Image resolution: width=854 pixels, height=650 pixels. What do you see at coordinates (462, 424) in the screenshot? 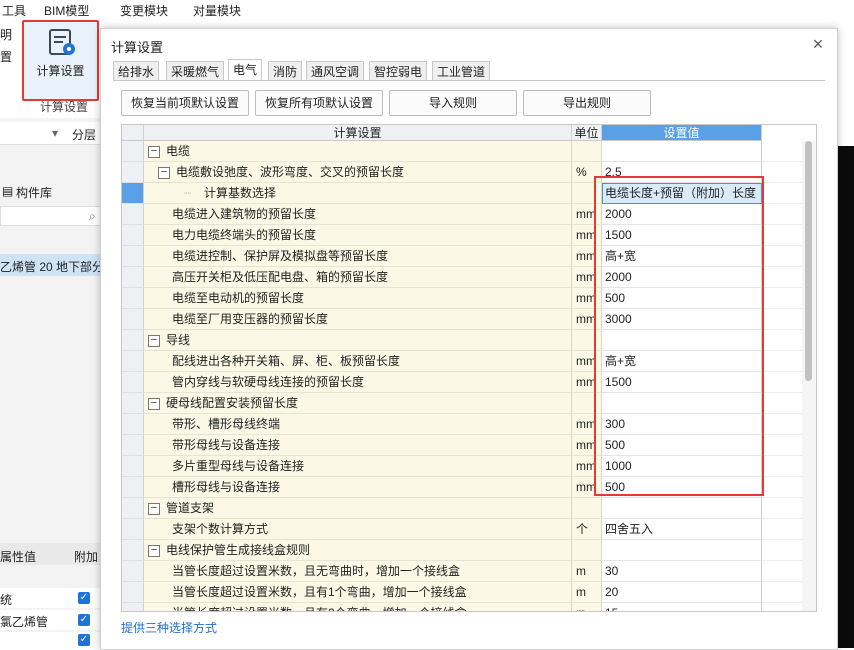
I see `table-row: 带形、槽形母线终端 mm 300` at bounding box center [462, 424].